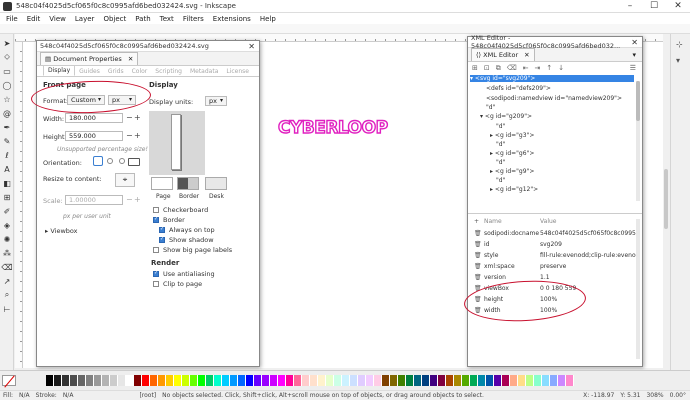 This screenshot has width=690, height=400. What do you see at coordinates (7, 57) in the screenshot?
I see `node-tool-icon: ⬦` at bounding box center [7, 57].